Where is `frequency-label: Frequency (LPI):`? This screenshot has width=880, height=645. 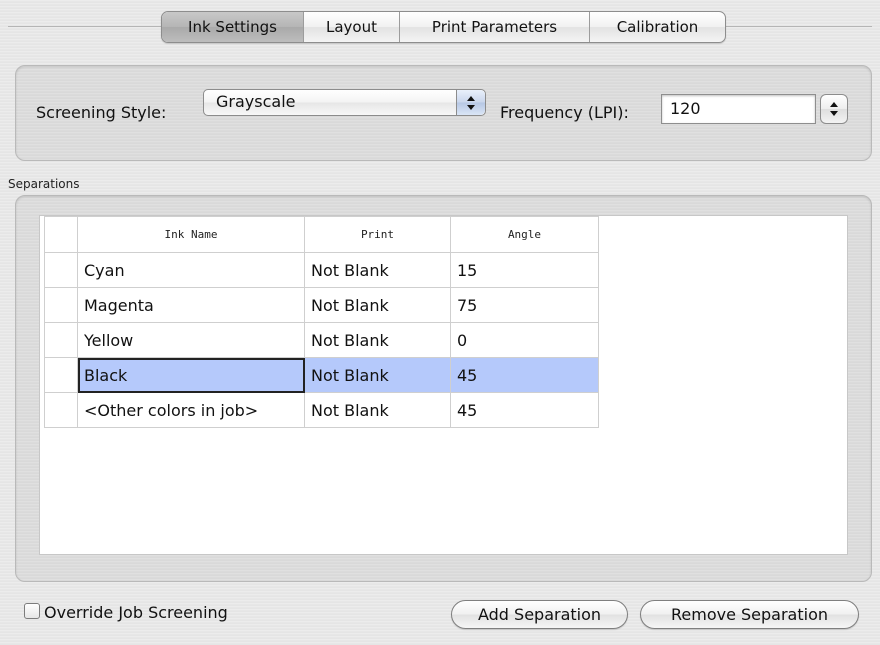 frequency-label: Frequency (LPI): is located at coordinates (564, 112).